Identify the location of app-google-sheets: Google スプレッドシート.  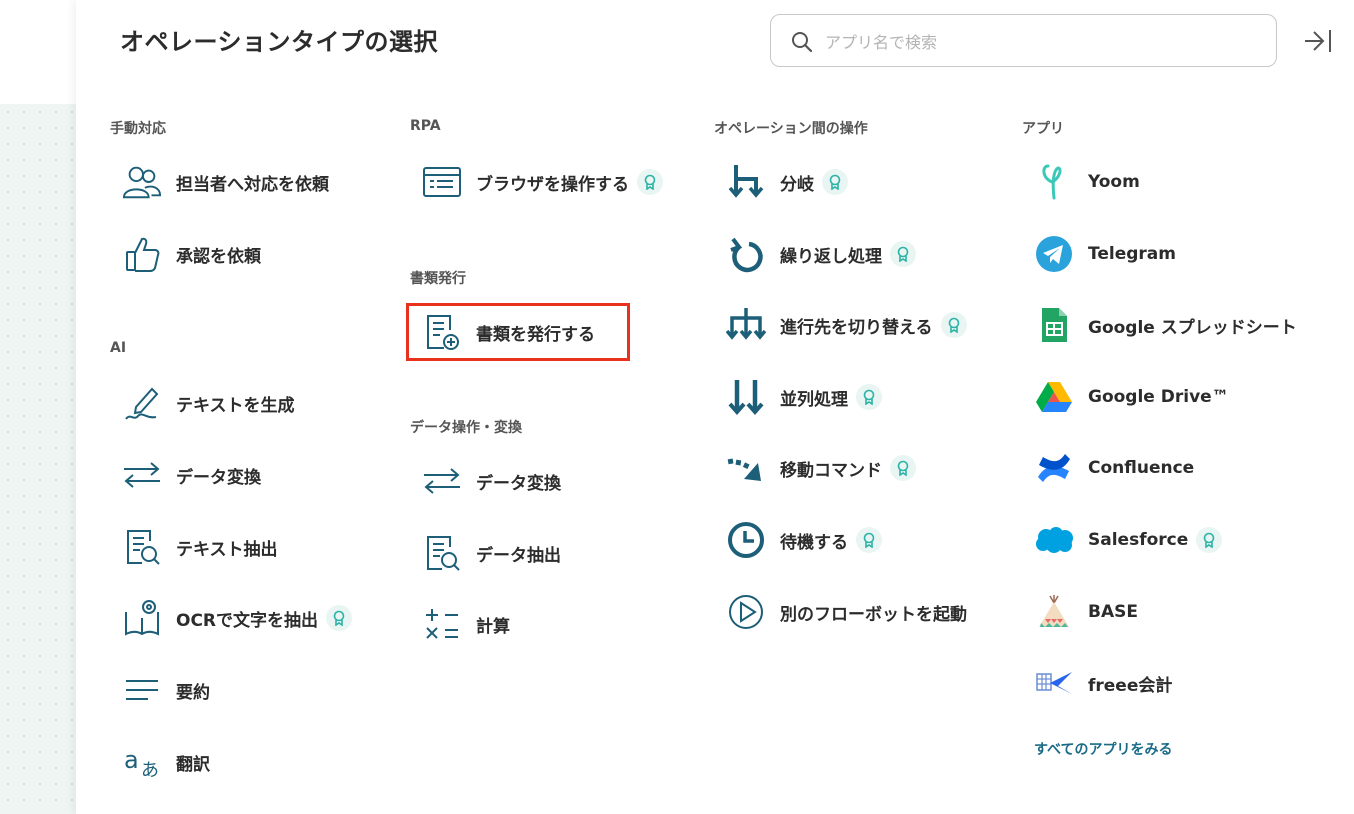
(1165, 325).